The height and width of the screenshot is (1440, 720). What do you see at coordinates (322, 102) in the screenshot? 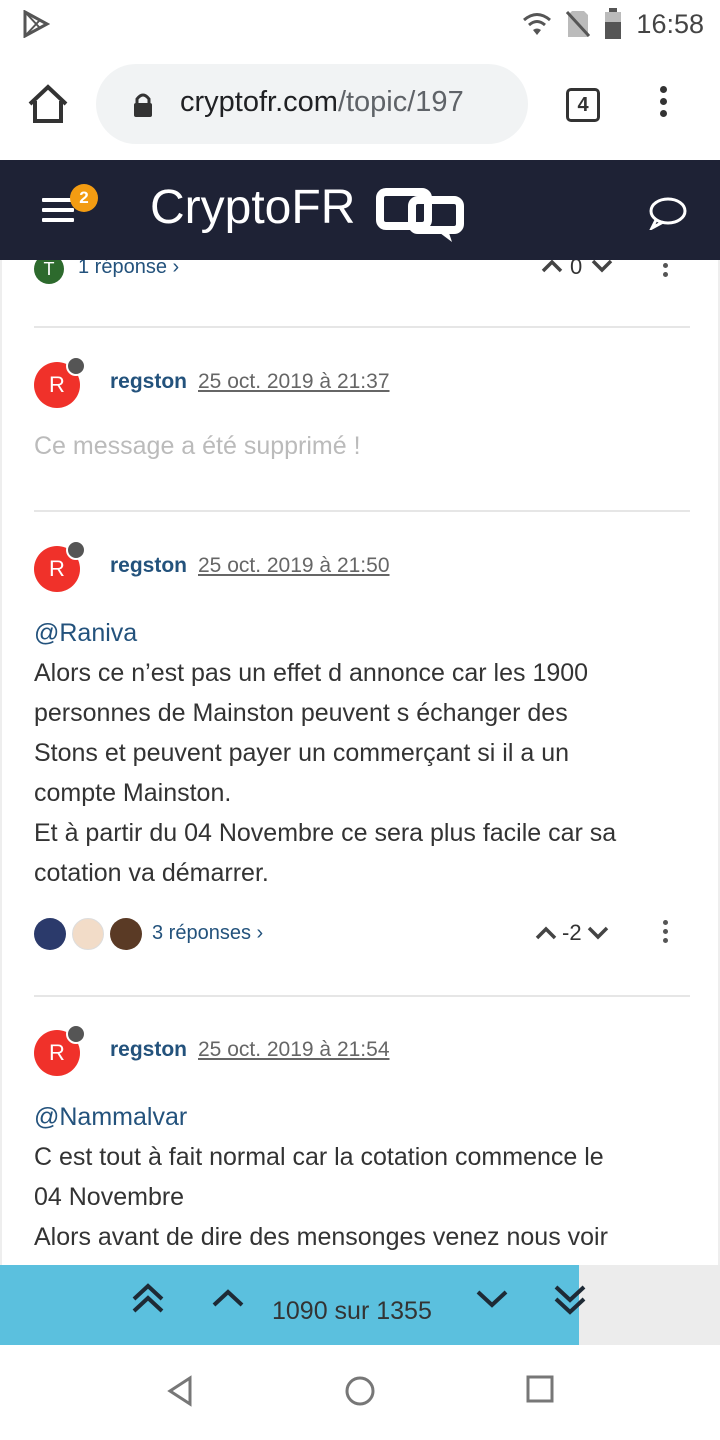
I see `url-text: cryptofr.com/topic/197` at bounding box center [322, 102].